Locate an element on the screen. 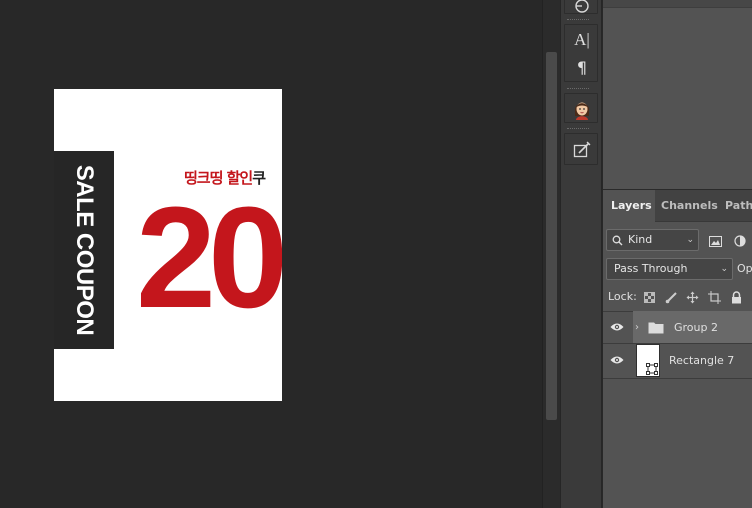 The width and height of the screenshot is (752, 508). lock-brush-icon is located at coordinates (671, 297).